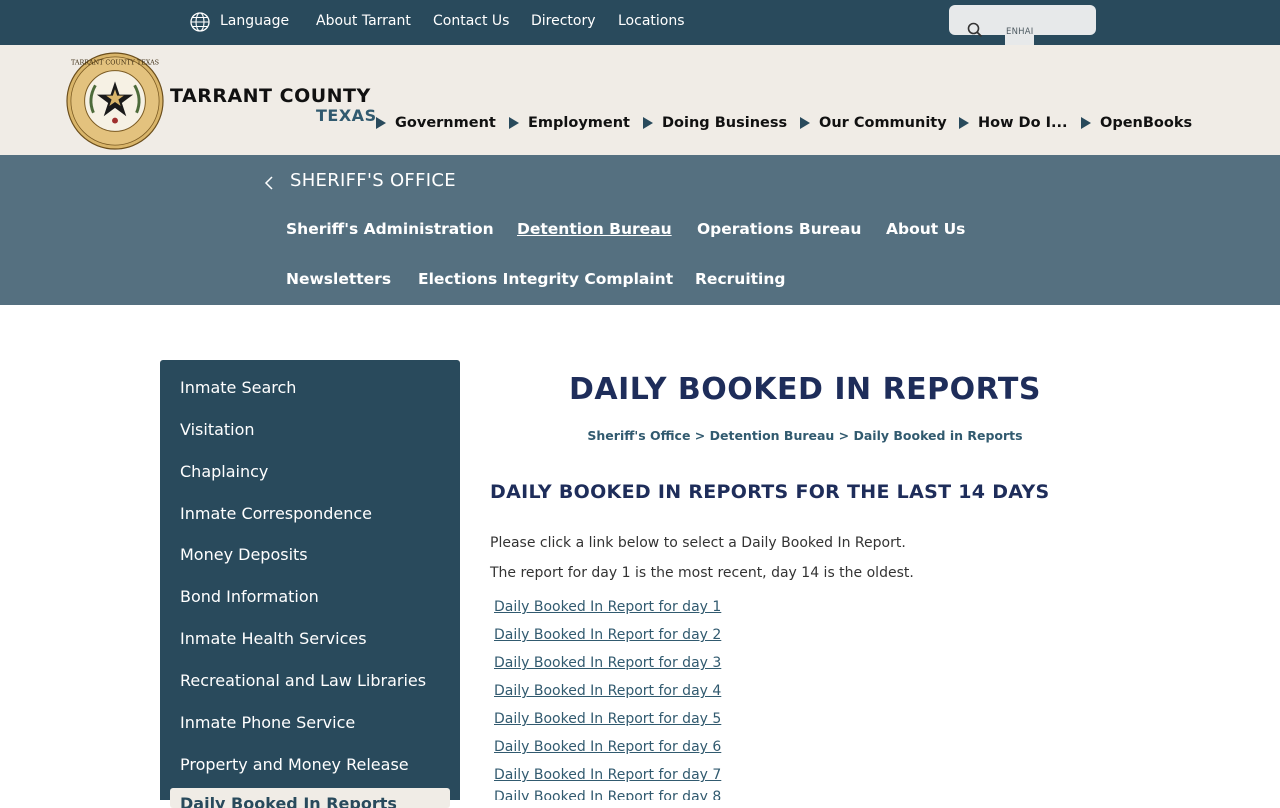 This screenshot has width=1280, height=808. What do you see at coordinates (579, 123) in the screenshot?
I see `mainnav-label: Employment` at bounding box center [579, 123].